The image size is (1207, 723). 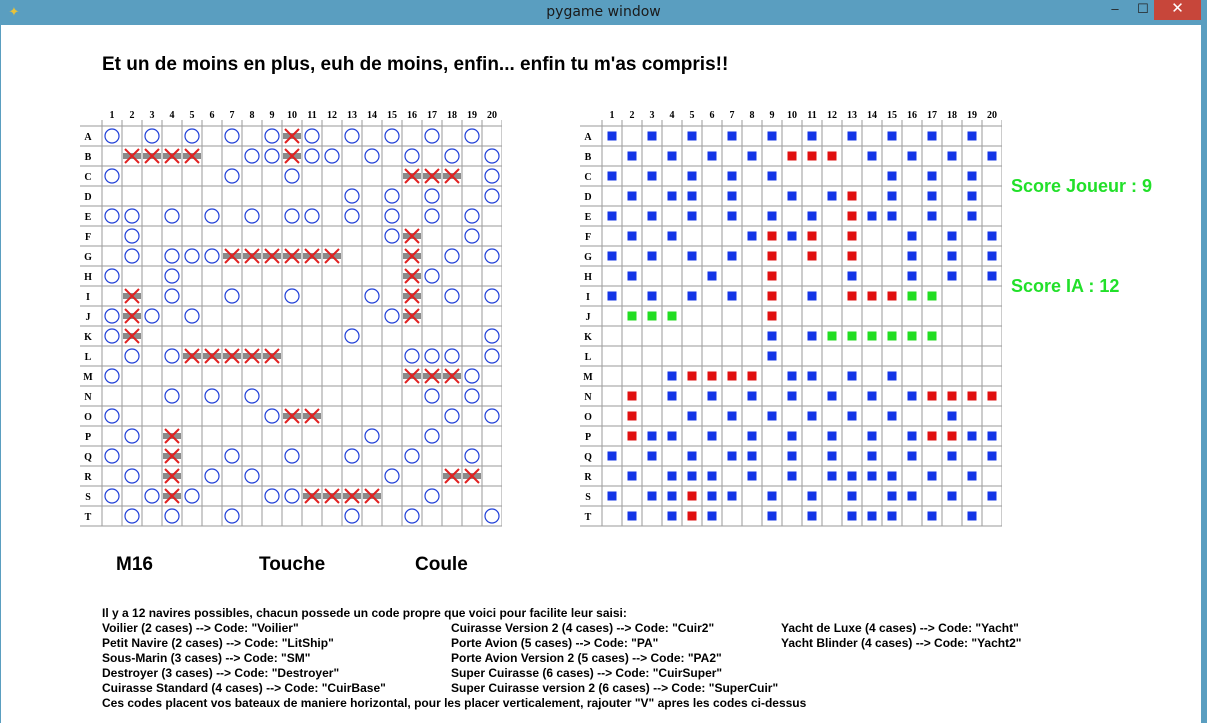 What do you see at coordinates (88, 277) in the screenshot?
I see `row-label: H` at bounding box center [88, 277].